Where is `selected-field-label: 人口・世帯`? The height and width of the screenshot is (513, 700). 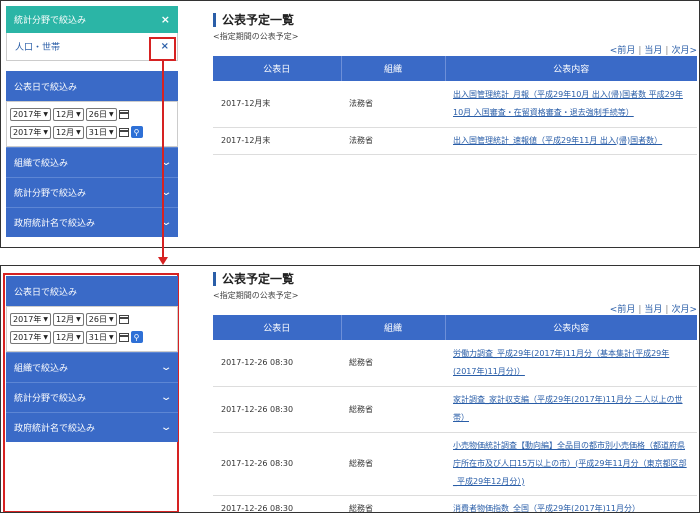 selected-field-label: 人口・世帯 is located at coordinates (38, 48).